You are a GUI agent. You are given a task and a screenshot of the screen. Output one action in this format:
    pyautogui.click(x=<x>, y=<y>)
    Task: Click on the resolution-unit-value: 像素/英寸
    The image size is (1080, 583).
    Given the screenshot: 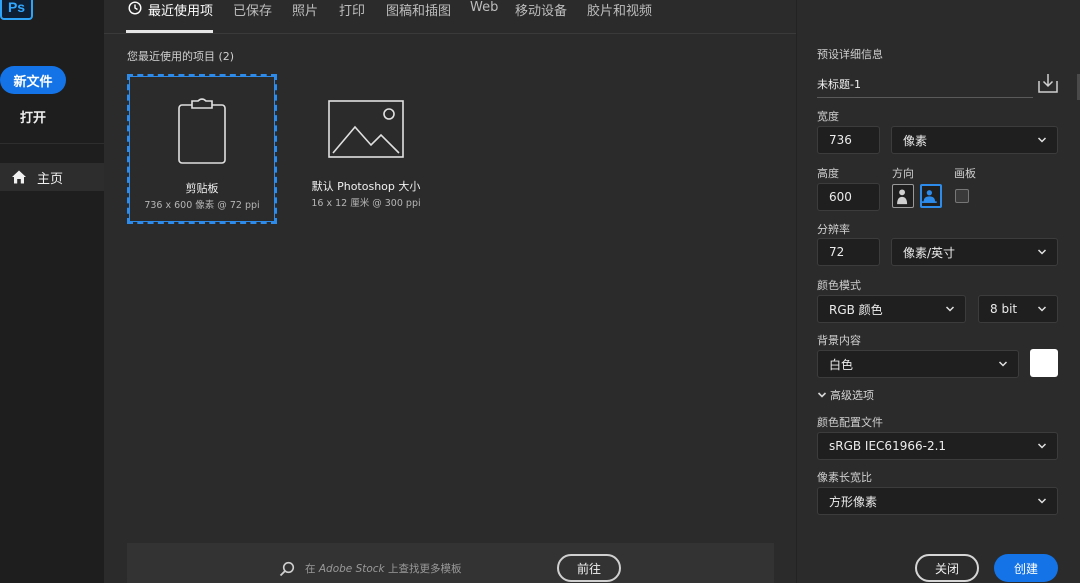 What is the action you would take?
    pyautogui.click(x=929, y=252)
    